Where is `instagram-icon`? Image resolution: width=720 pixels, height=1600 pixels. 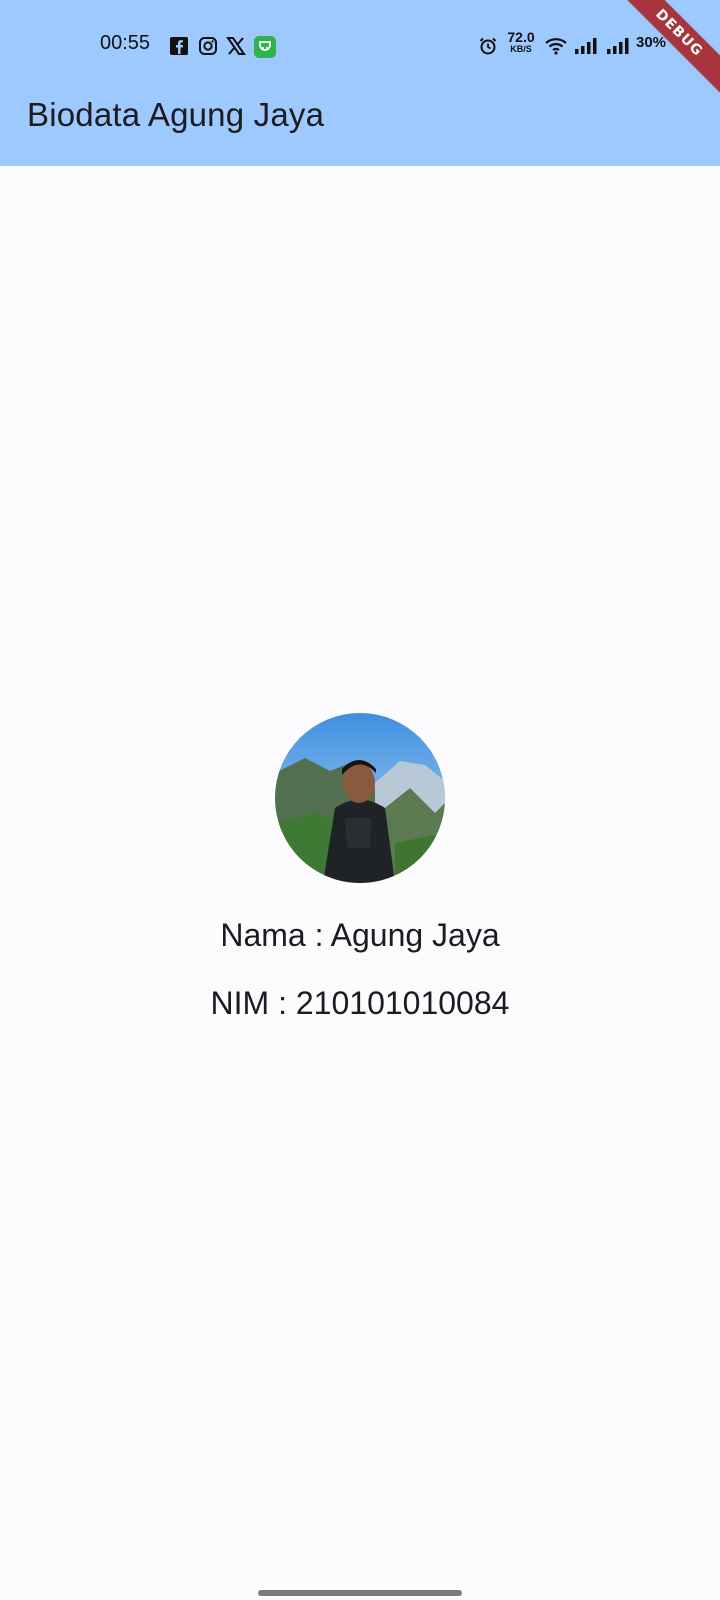 instagram-icon is located at coordinates (208, 46).